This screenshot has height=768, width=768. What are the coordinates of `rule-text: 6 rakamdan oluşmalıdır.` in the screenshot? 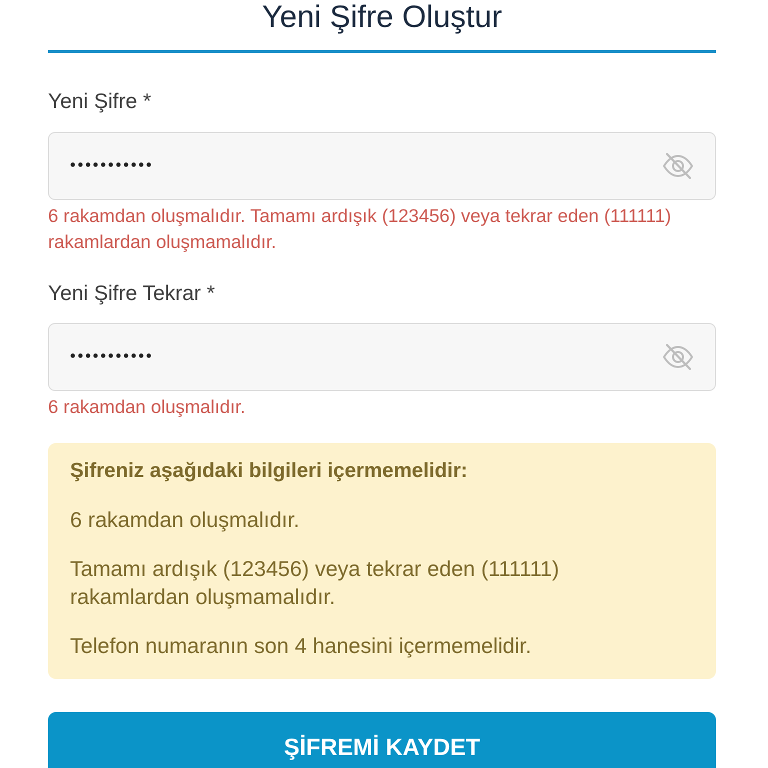 It's located at (185, 520).